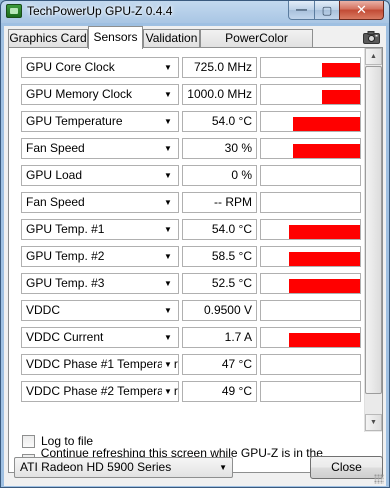 Image resolution: width=390 pixels, height=488 pixels. I want to click on sensor-value: 725.0 MHz, so click(219, 67).